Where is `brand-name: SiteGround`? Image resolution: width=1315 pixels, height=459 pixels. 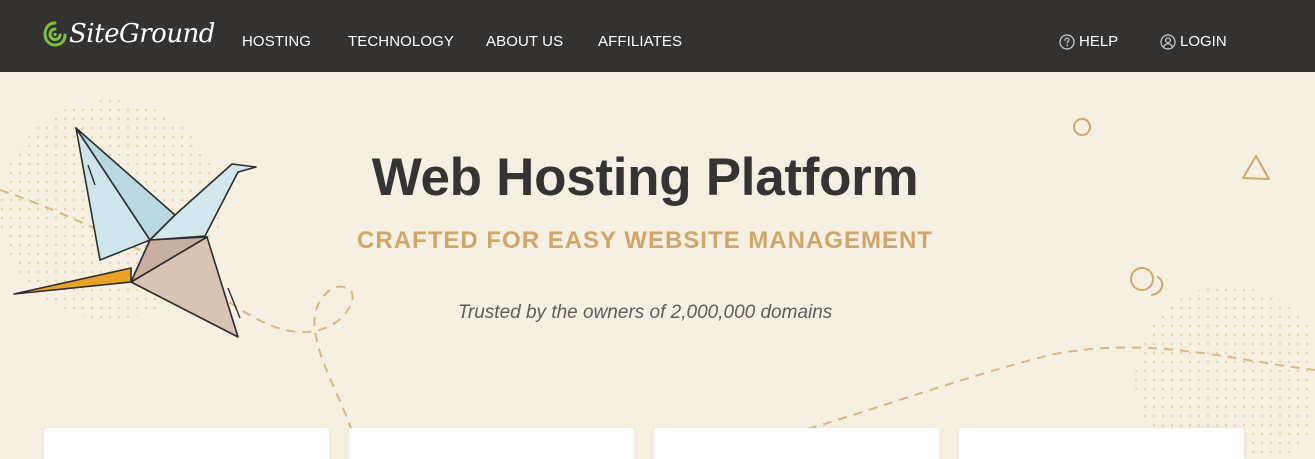 brand-name: SiteGround is located at coordinates (142, 34).